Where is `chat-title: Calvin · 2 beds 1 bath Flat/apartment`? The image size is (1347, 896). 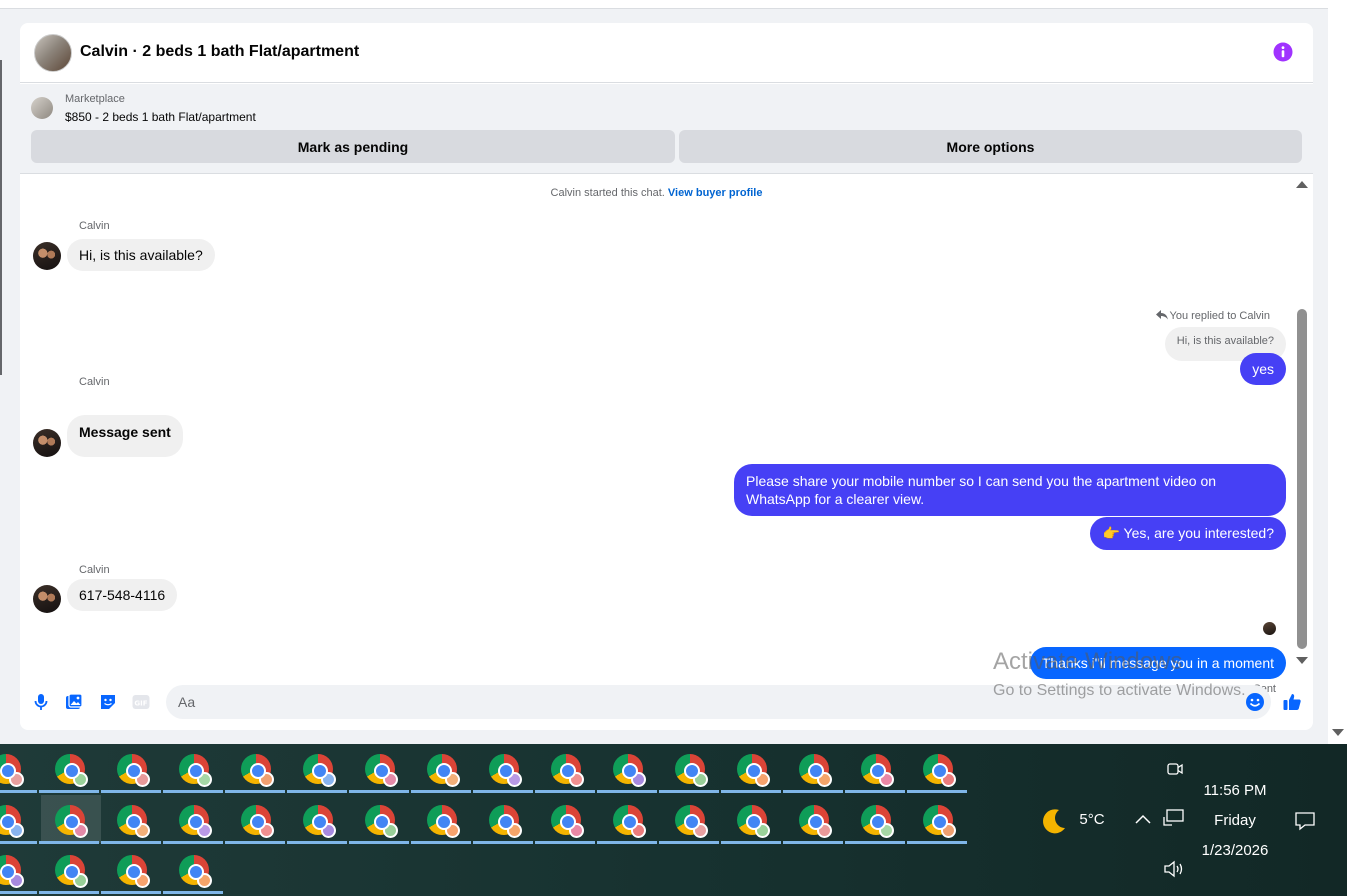 chat-title: Calvin · 2 beds 1 bath Flat/apartment is located at coordinates (219, 52).